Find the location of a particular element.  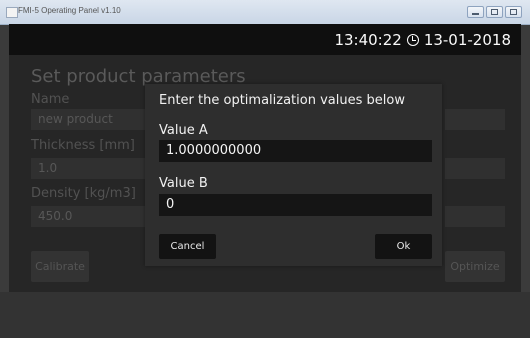

density-label: Density [kg/m3] is located at coordinates (83, 193).